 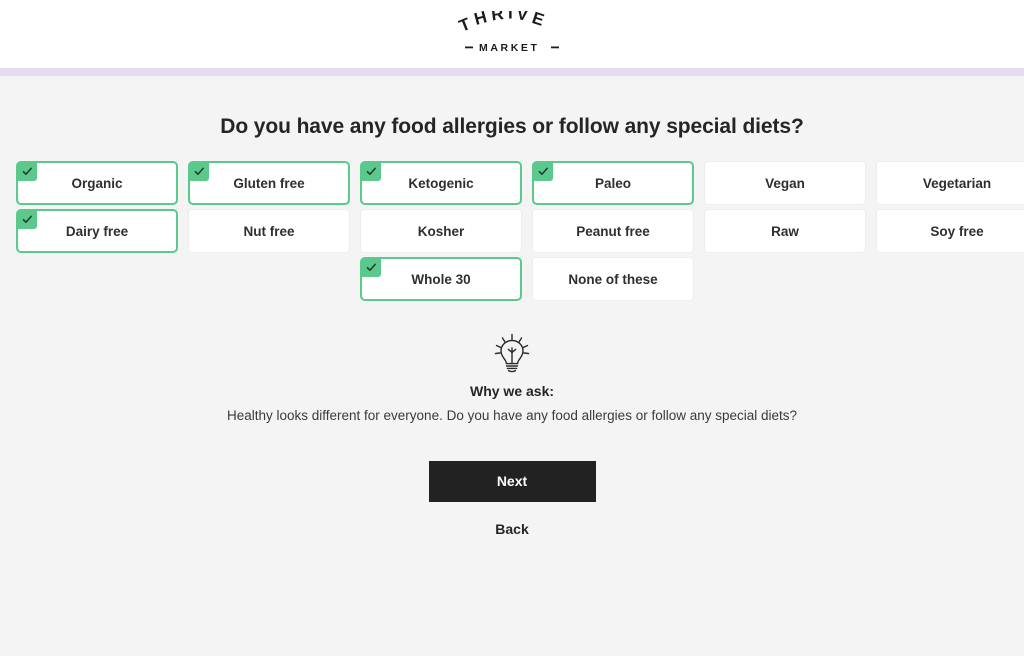 I want to click on option-label: Vegetarian, so click(x=957, y=183).